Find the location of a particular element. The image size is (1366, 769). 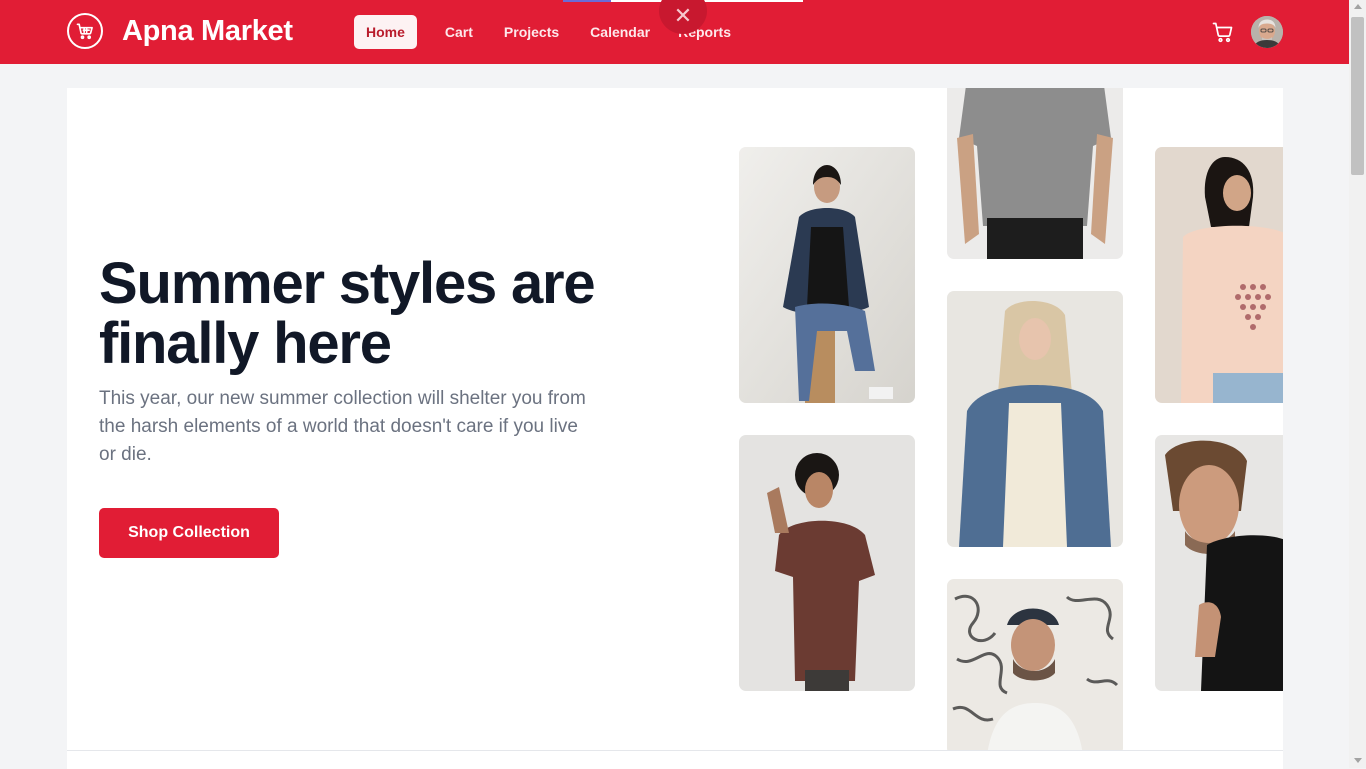

man-black-tee-photo is located at coordinates (1219, 563).